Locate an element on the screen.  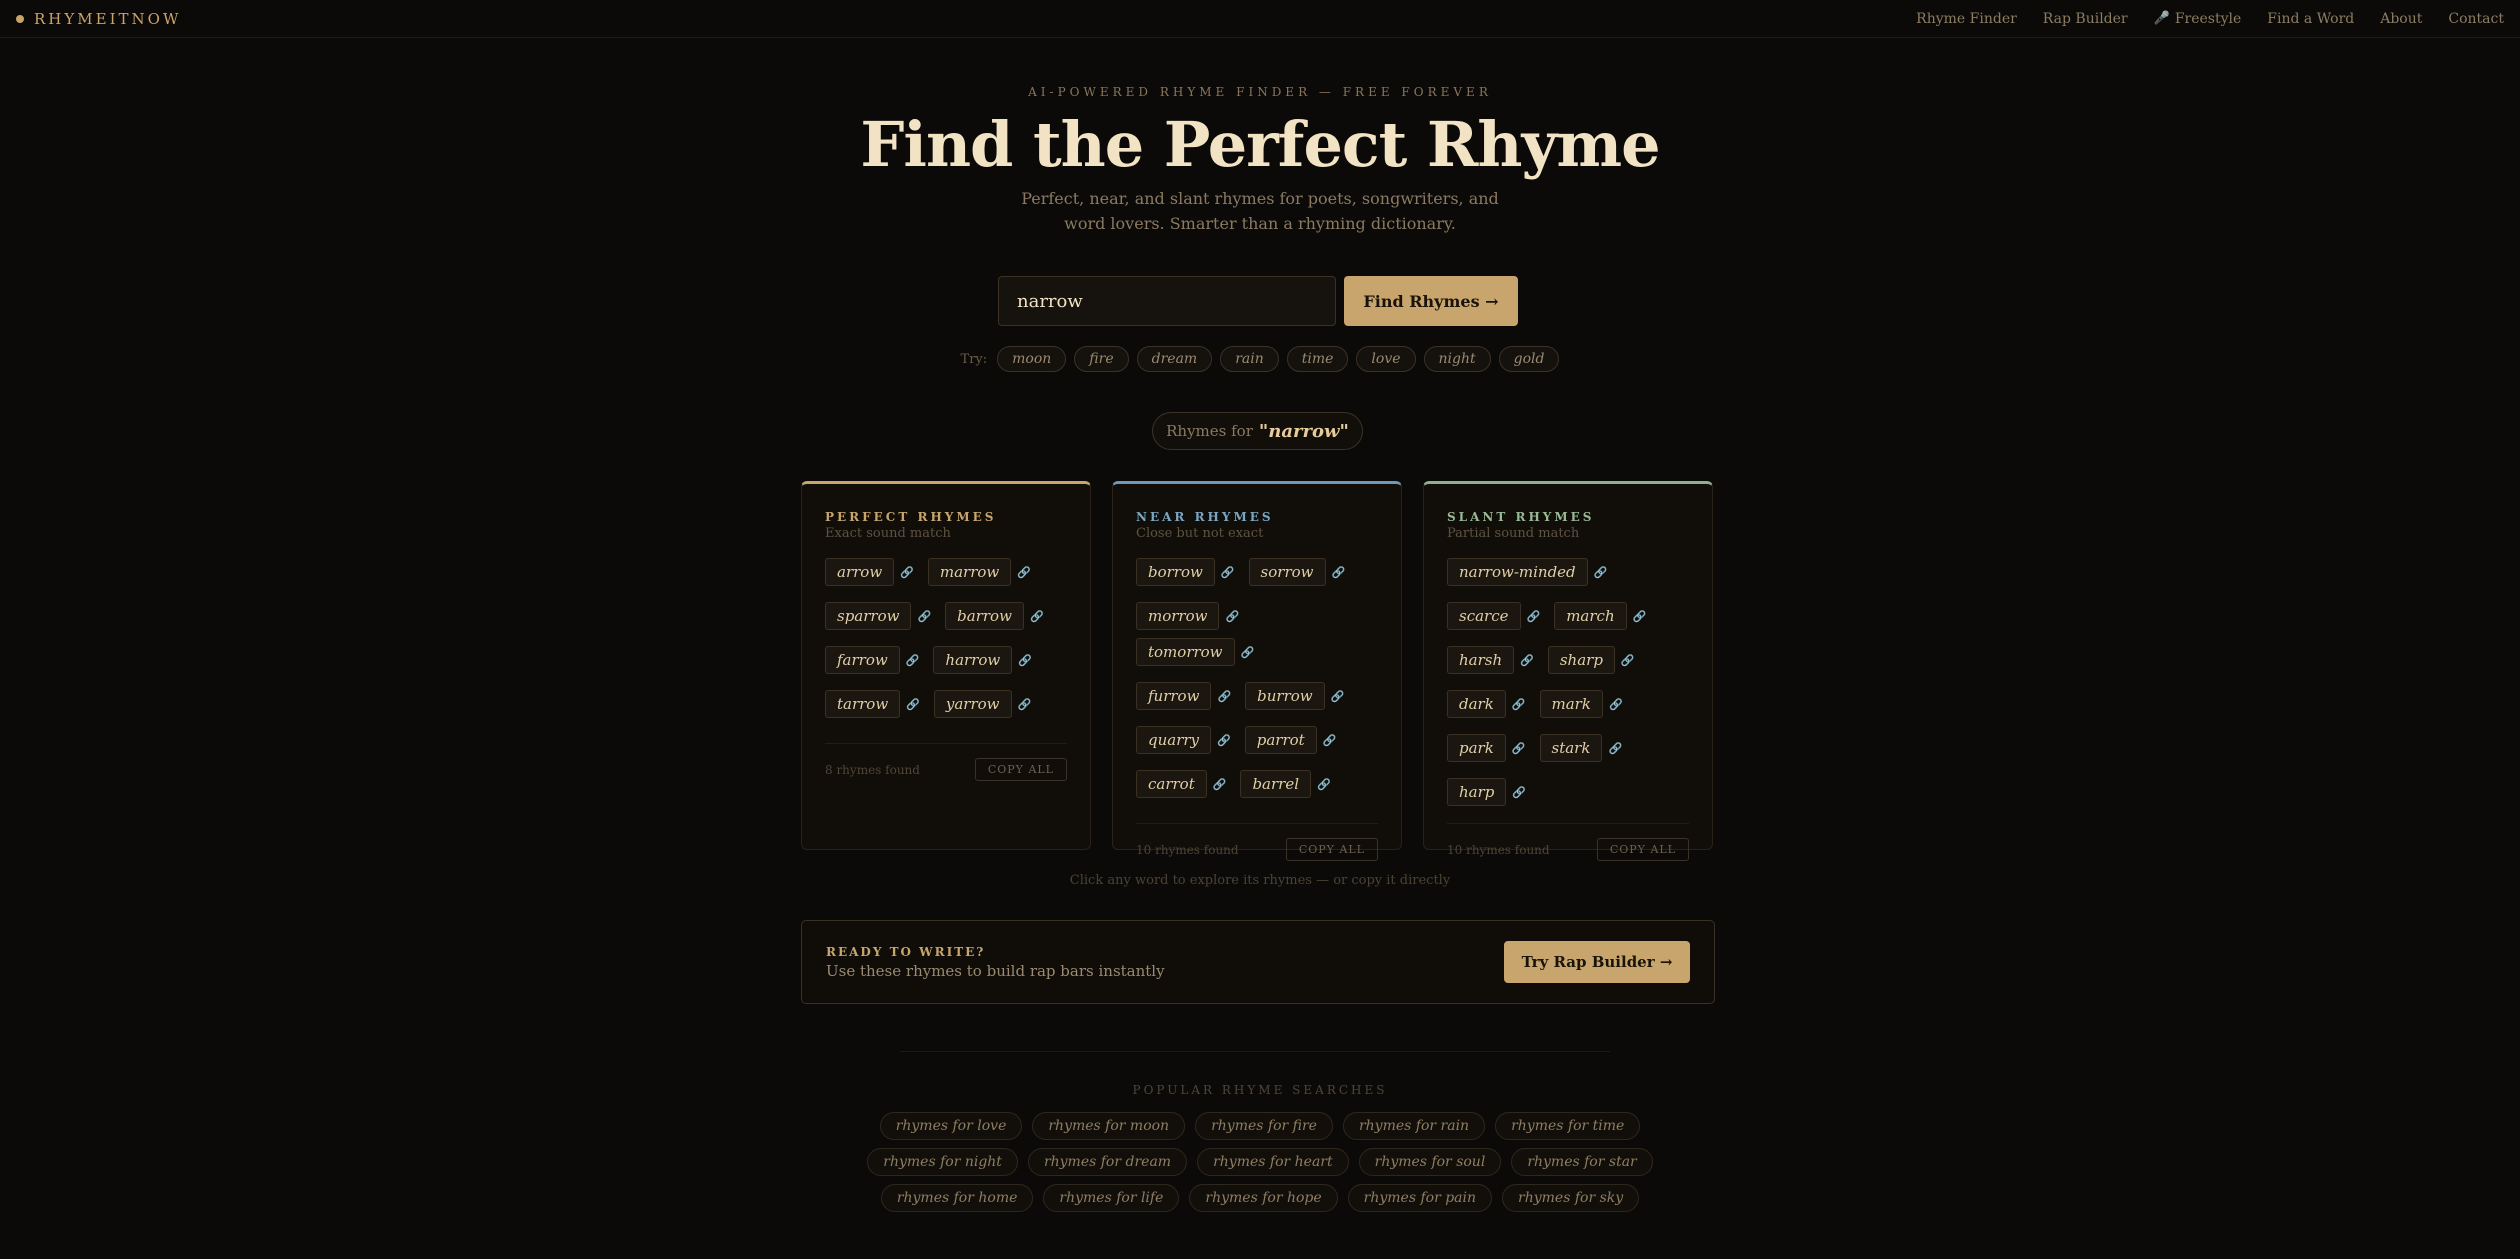
popular-search-chip: rhymes for rain is located at coordinates (1414, 1126).